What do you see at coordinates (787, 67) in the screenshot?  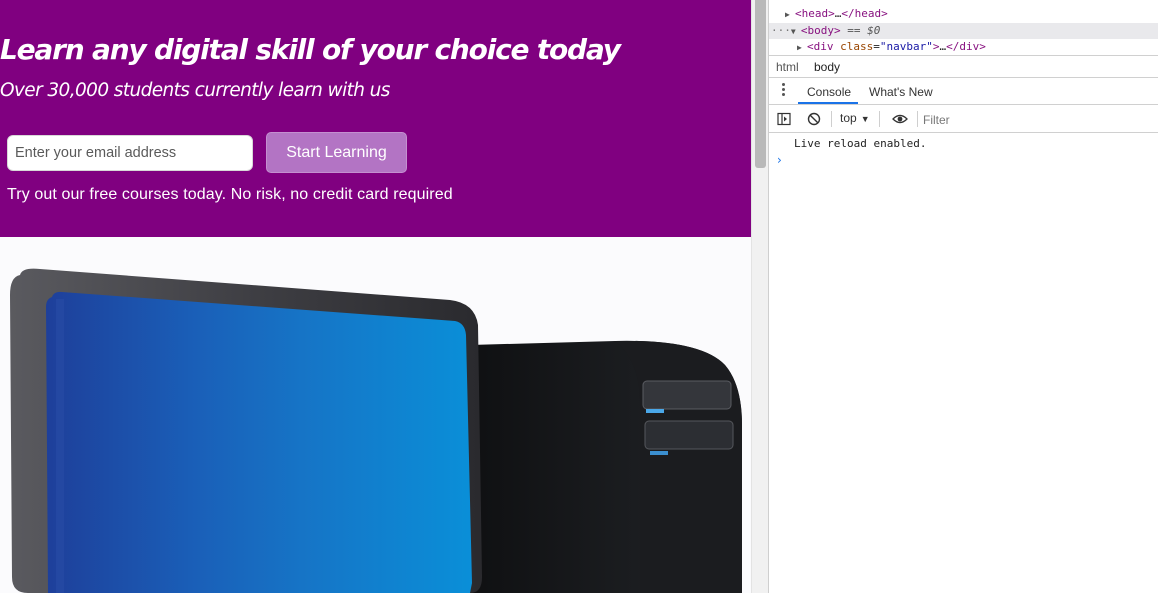 I see `breadcrumb-html: html` at bounding box center [787, 67].